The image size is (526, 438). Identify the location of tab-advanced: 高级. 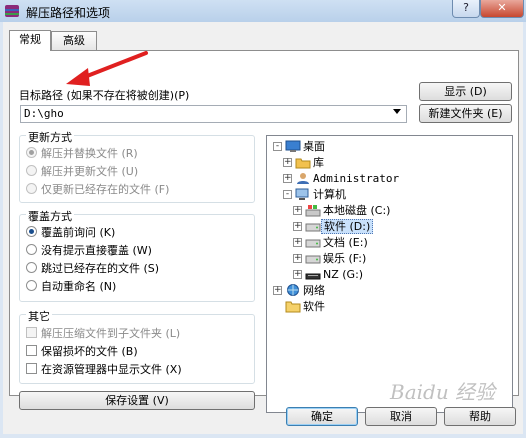
(74, 40).